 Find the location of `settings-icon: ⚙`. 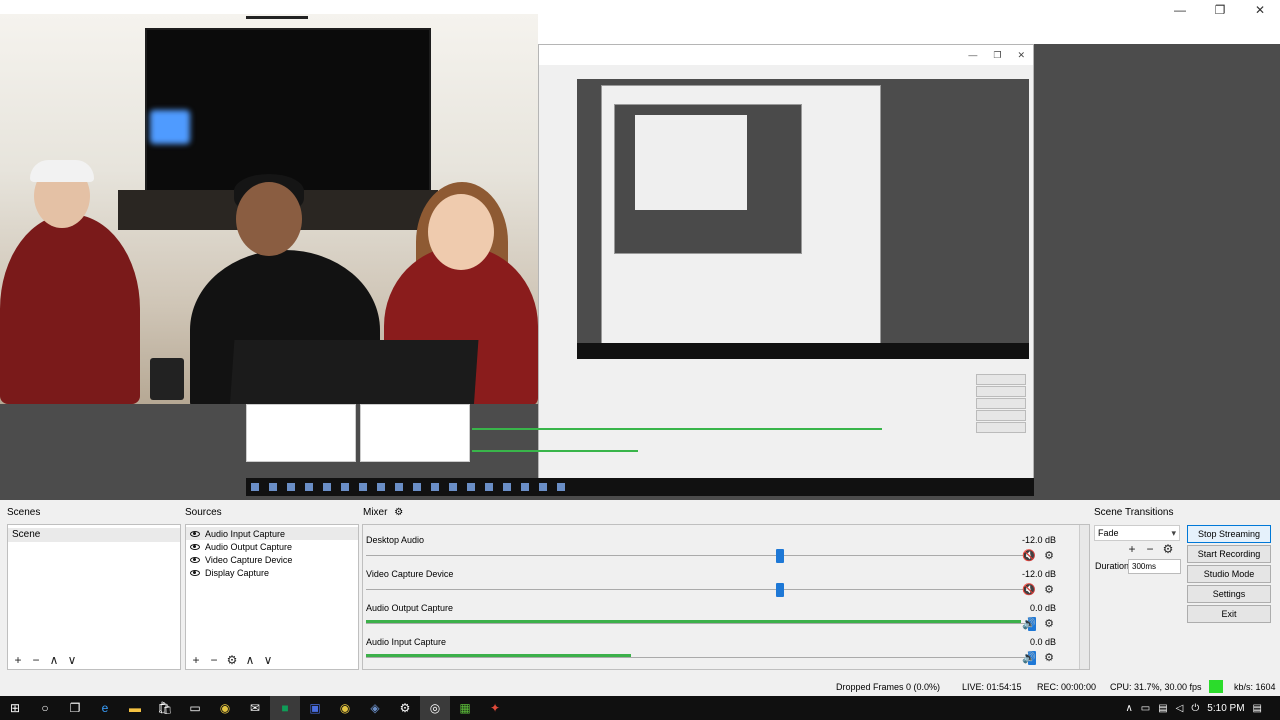

settings-icon: ⚙ is located at coordinates (405, 708).